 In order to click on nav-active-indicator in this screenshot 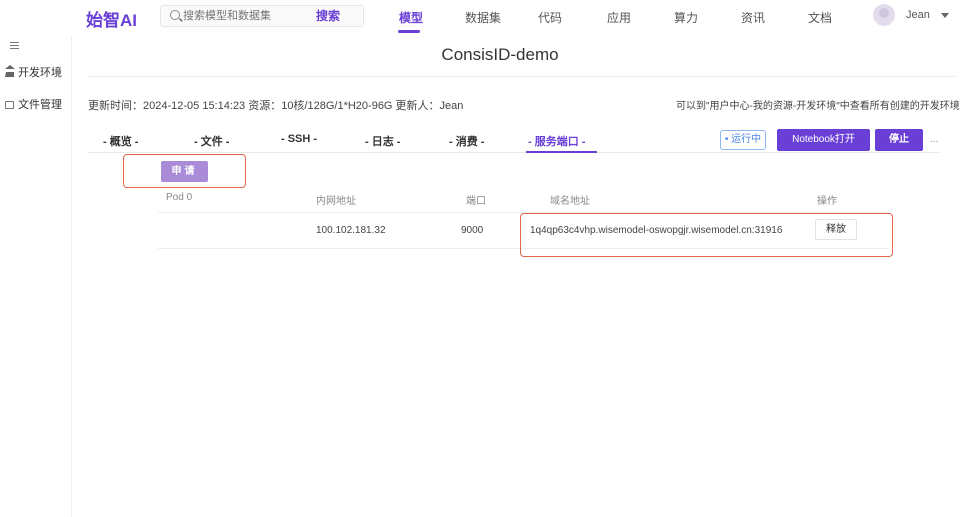, I will do `click(409, 31)`.